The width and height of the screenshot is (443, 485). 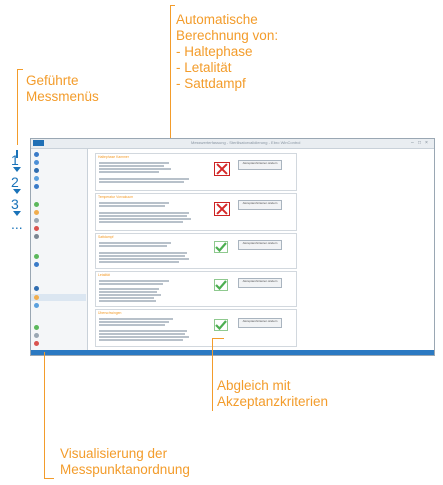 What do you see at coordinates (15, 160) in the screenshot?
I see `step-1: 1` at bounding box center [15, 160].